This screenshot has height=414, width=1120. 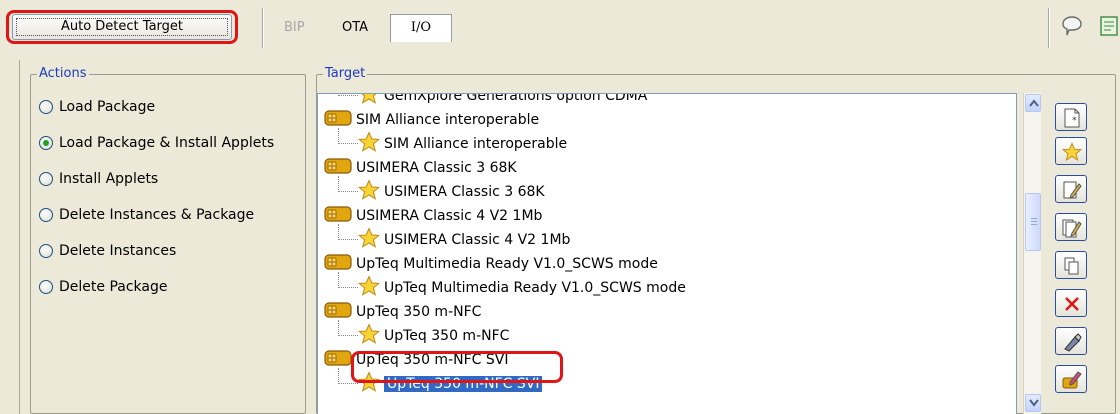 I want to click on tab-bip: BIP, so click(x=294, y=28).